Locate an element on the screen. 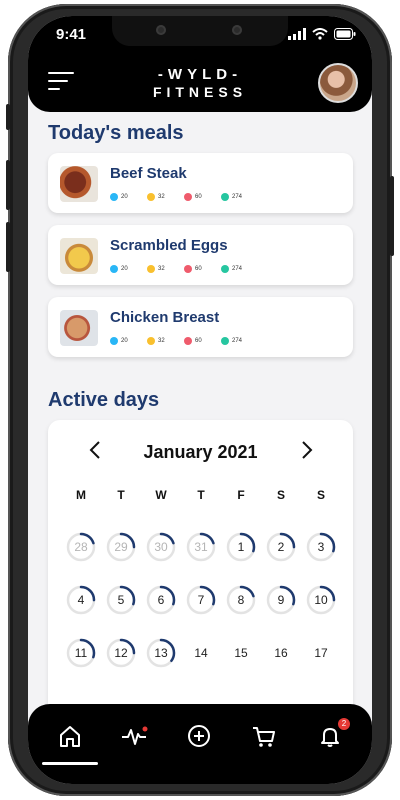 This screenshot has width=400, height=800. calendar-day: 9 is located at coordinates (281, 600).